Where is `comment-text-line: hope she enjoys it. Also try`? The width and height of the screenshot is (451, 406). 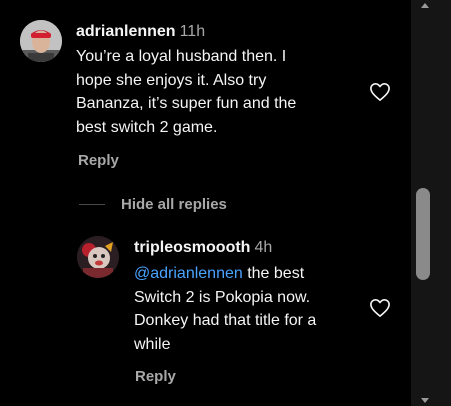
comment-text-line: hope she enjoys it. Also try is located at coordinates (171, 80).